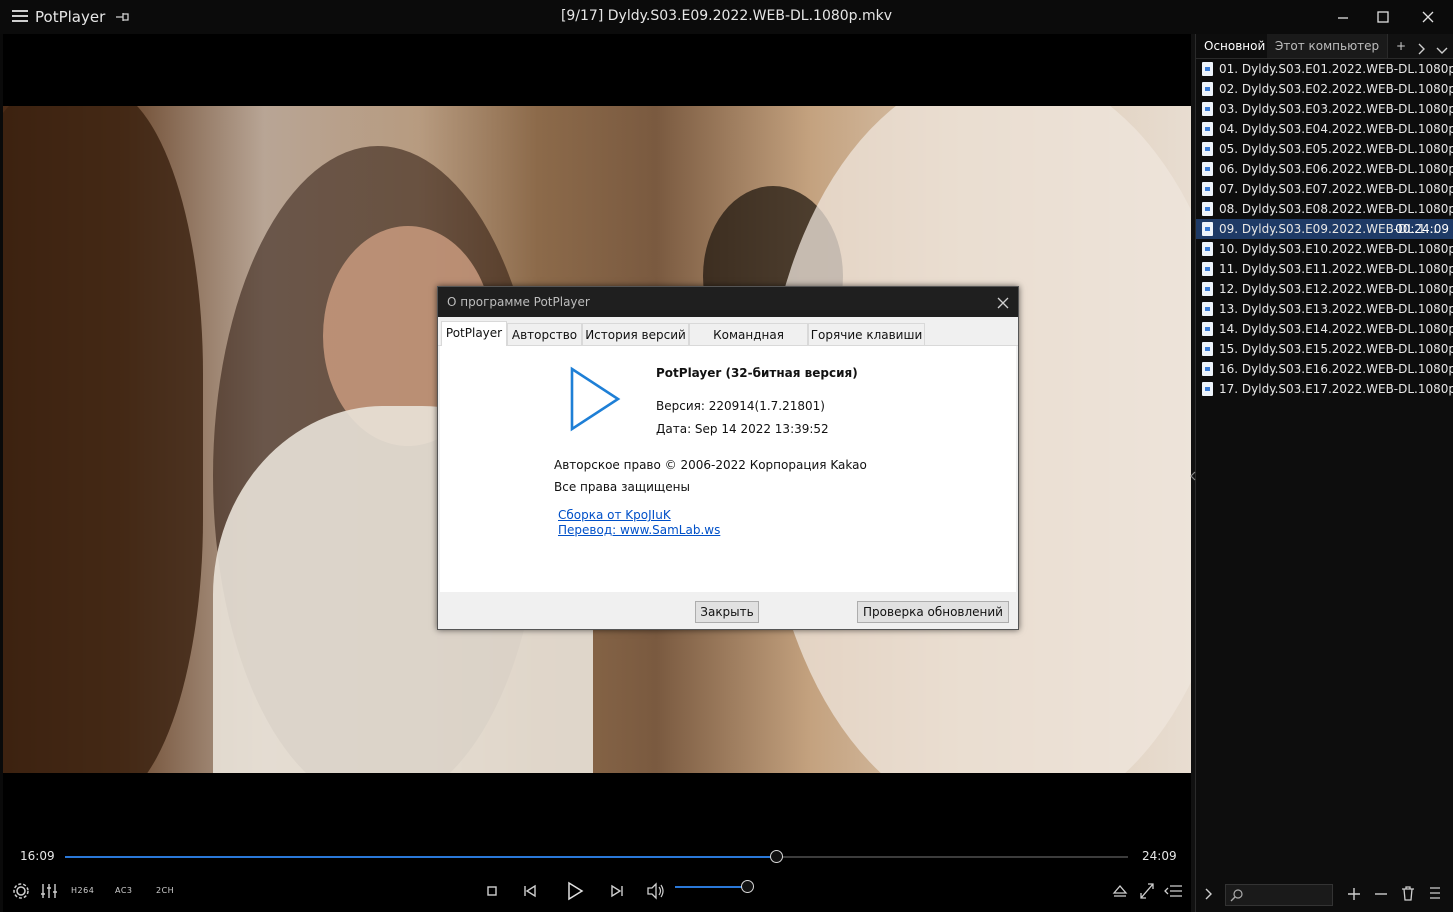  I want to click on playlist-item: 05. Dyldy.S03.E05.2022.WEB-DL.1080p.mkv, so click(1324, 149).